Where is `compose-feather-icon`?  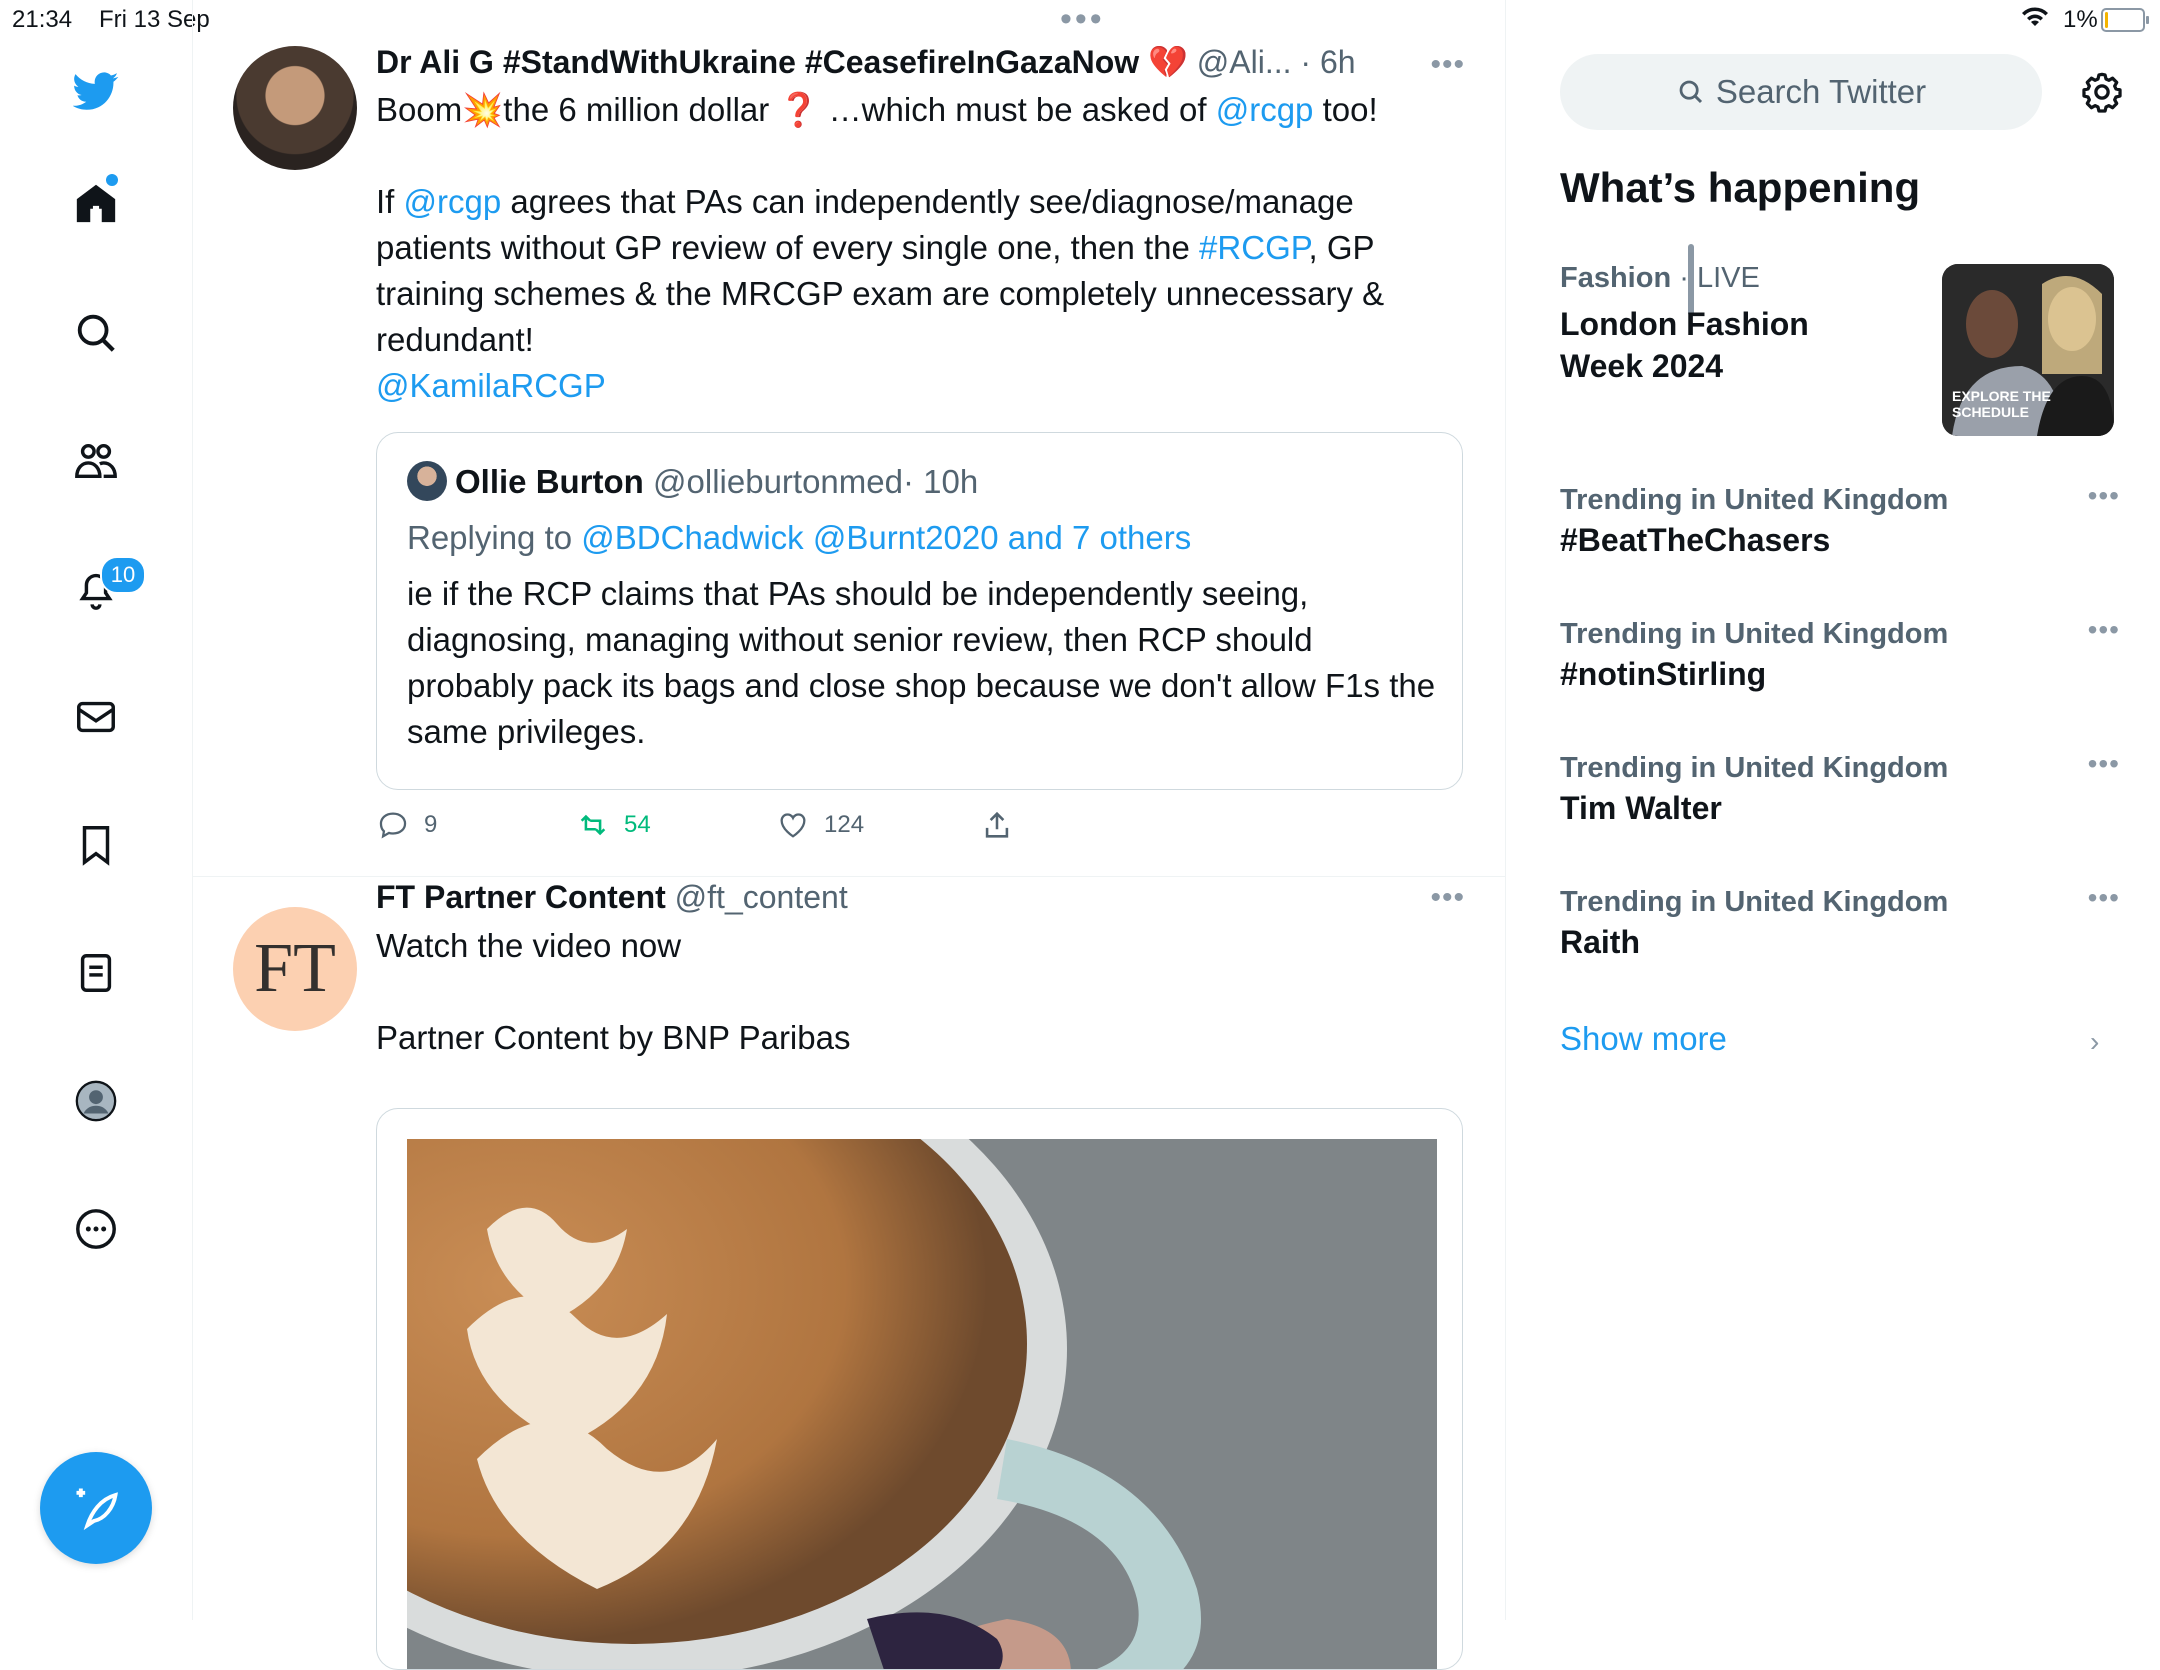
compose-feather-icon is located at coordinates (97, 1509).